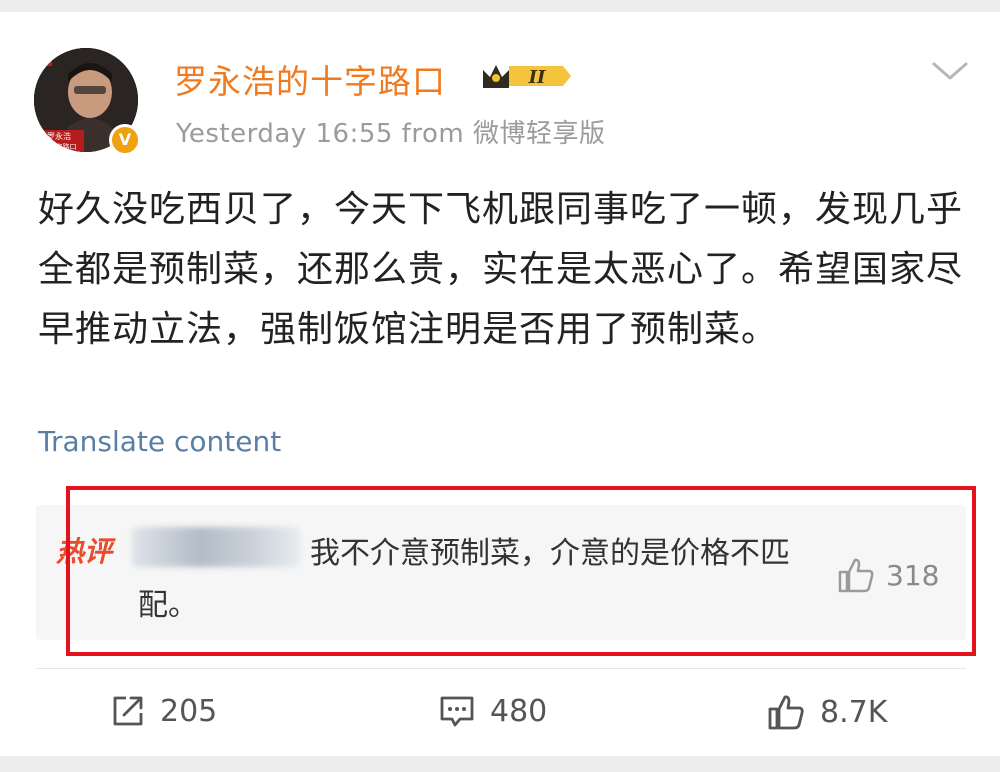 The height and width of the screenshot is (772, 1000). What do you see at coordinates (500, 764) in the screenshot?
I see `bottom-strip` at bounding box center [500, 764].